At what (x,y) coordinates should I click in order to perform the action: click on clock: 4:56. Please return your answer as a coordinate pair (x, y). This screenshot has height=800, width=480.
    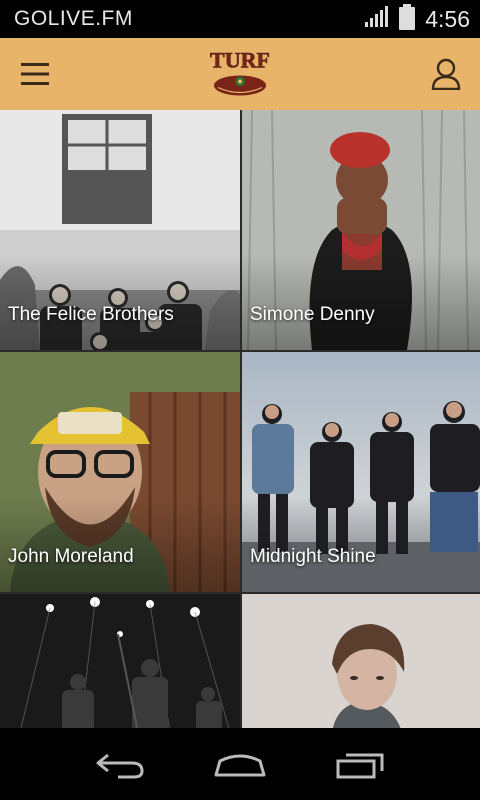
    Looking at the image, I should click on (447, 18).